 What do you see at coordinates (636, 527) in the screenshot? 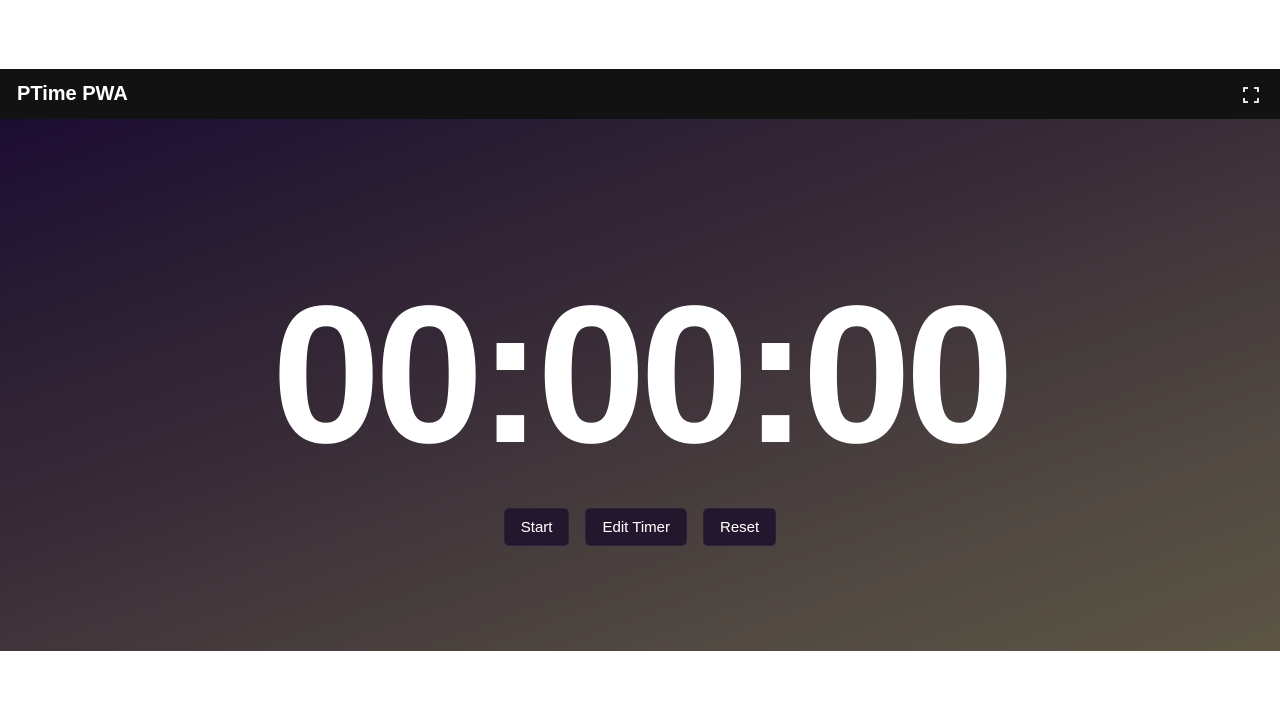
I see `edit-timer-button: Edit Timer` at bounding box center [636, 527].